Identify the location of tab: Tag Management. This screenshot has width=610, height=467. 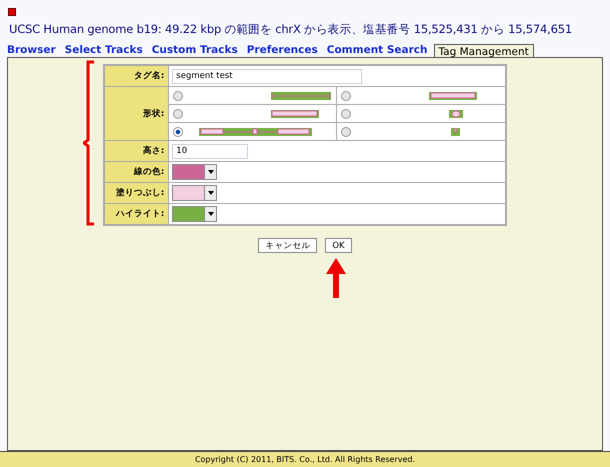
(484, 51).